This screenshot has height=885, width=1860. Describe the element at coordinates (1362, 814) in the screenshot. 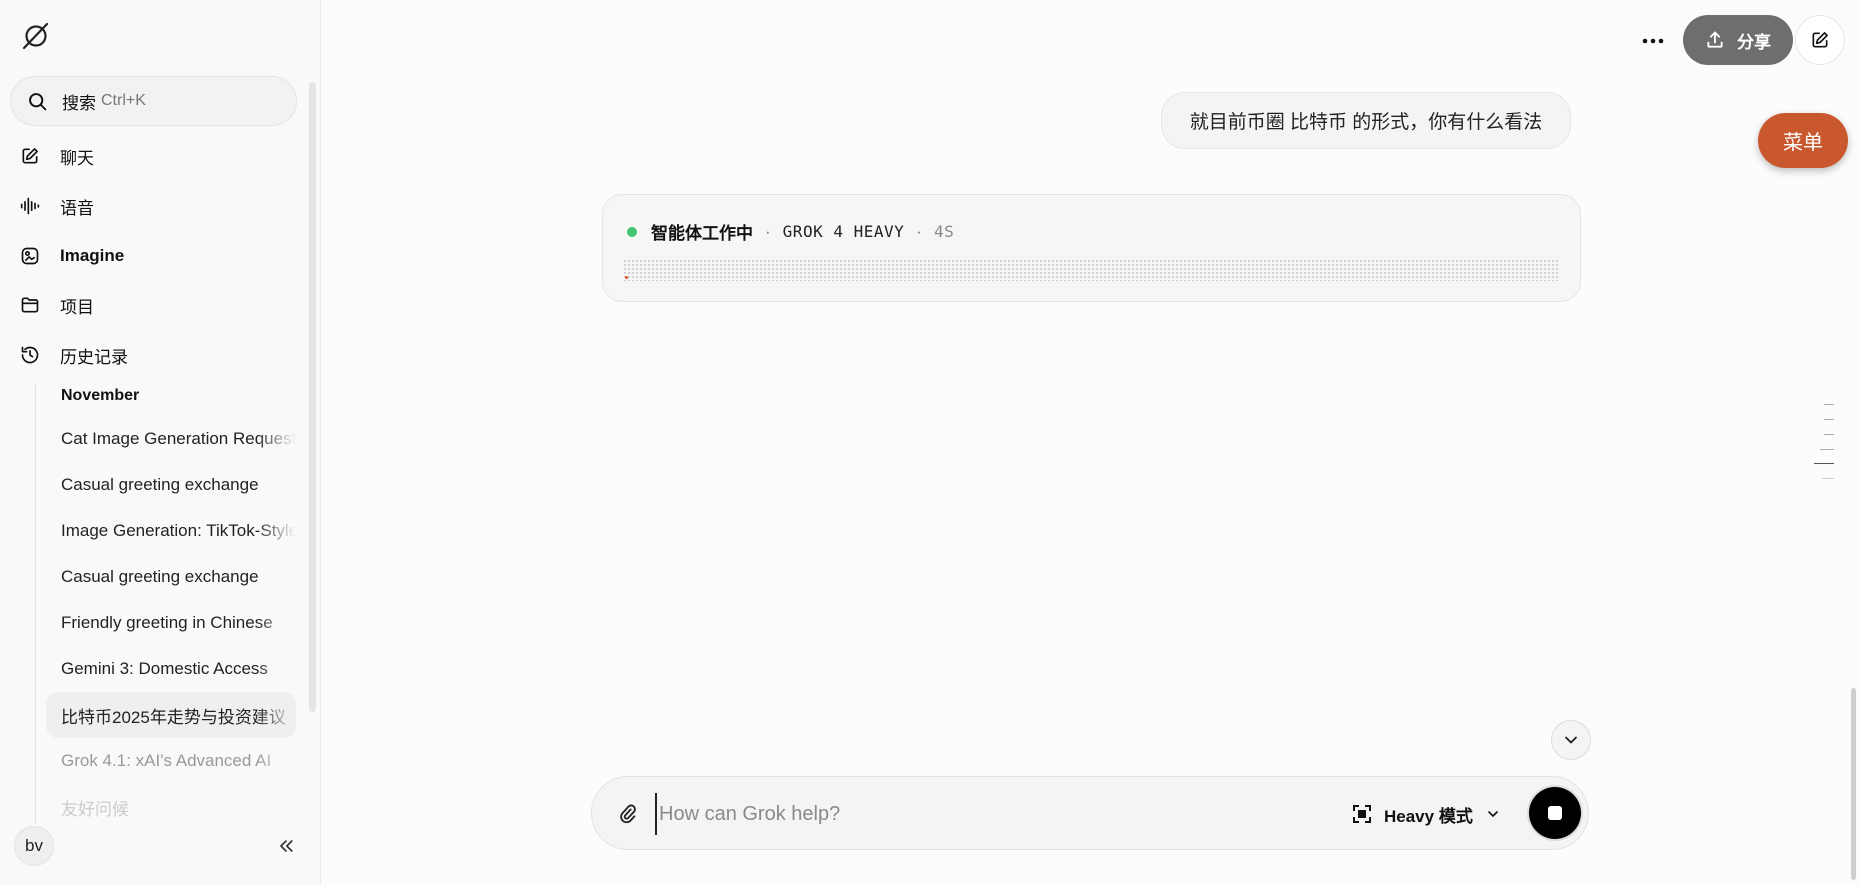

I see `mode-grid-icon` at that location.